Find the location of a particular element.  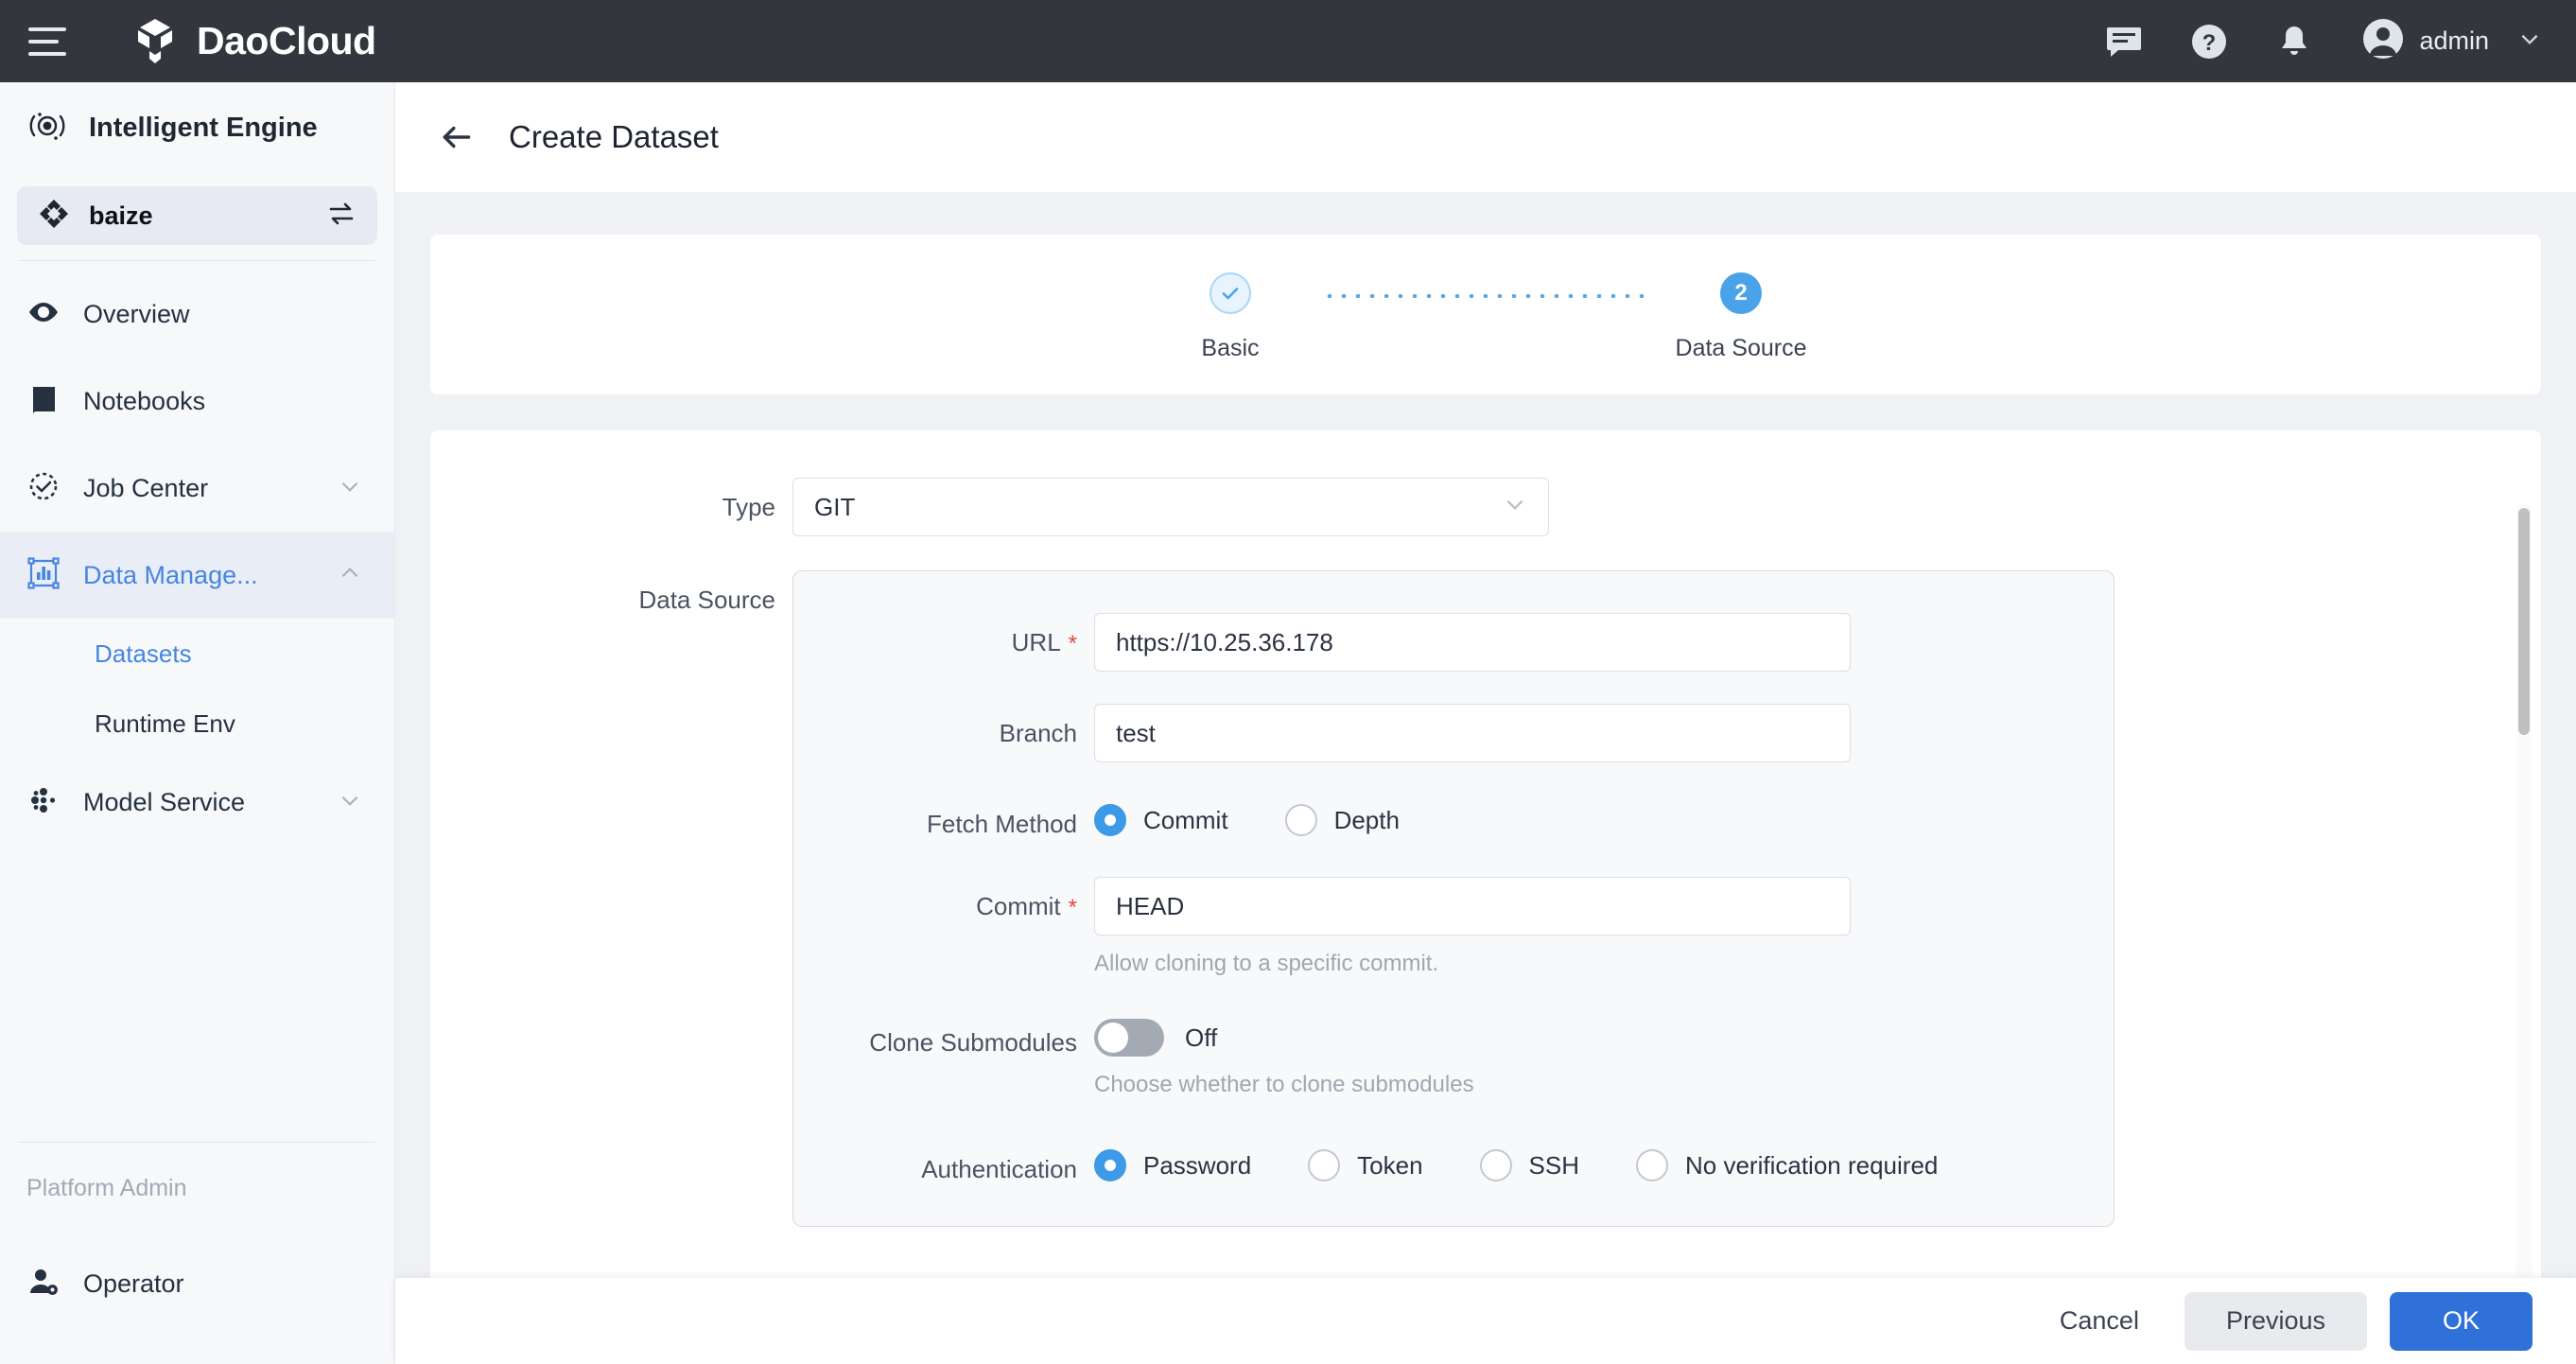

step-basic: Basic is located at coordinates (1230, 317).